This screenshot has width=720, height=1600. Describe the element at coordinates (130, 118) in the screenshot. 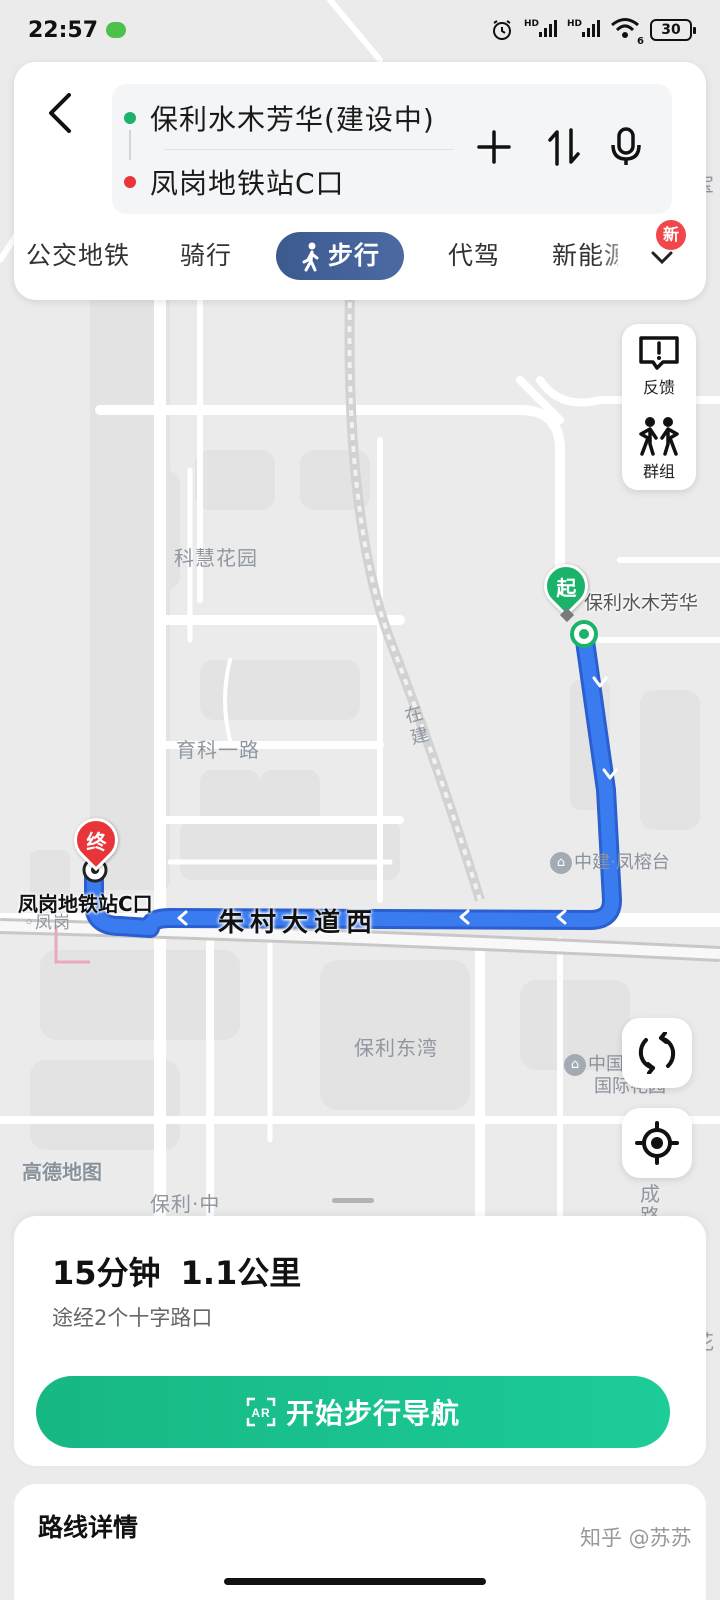

I see `origin-dot-icon` at that location.